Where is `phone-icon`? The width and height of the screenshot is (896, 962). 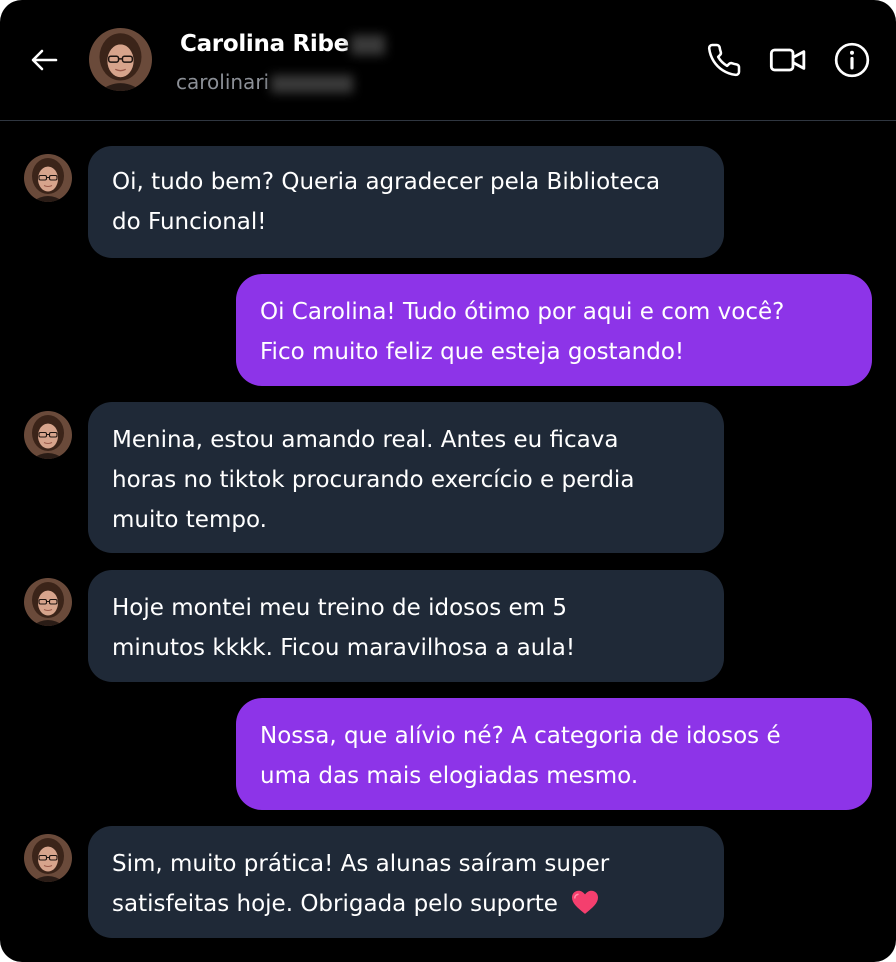
phone-icon is located at coordinates (724, 60).